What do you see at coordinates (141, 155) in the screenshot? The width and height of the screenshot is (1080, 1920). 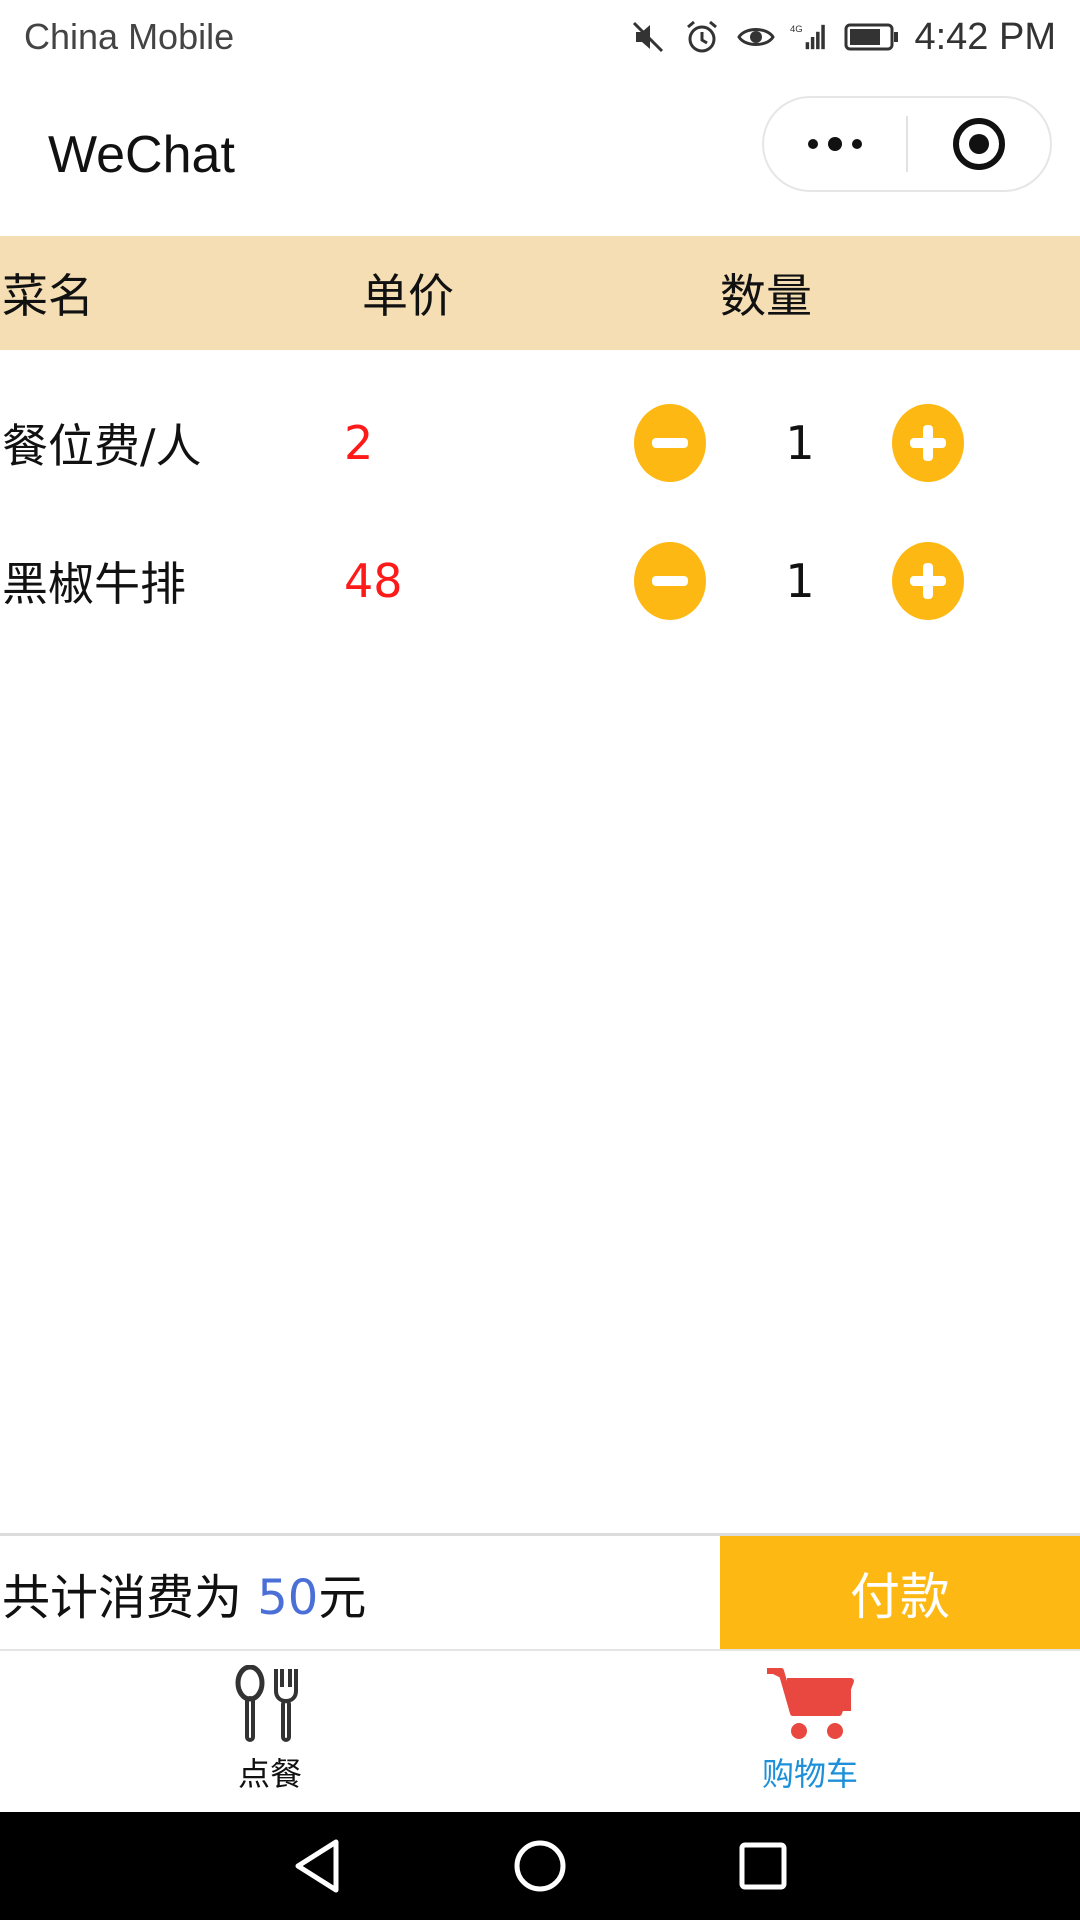 I see `page-title: WeChat` at bounding box center [141, 155].